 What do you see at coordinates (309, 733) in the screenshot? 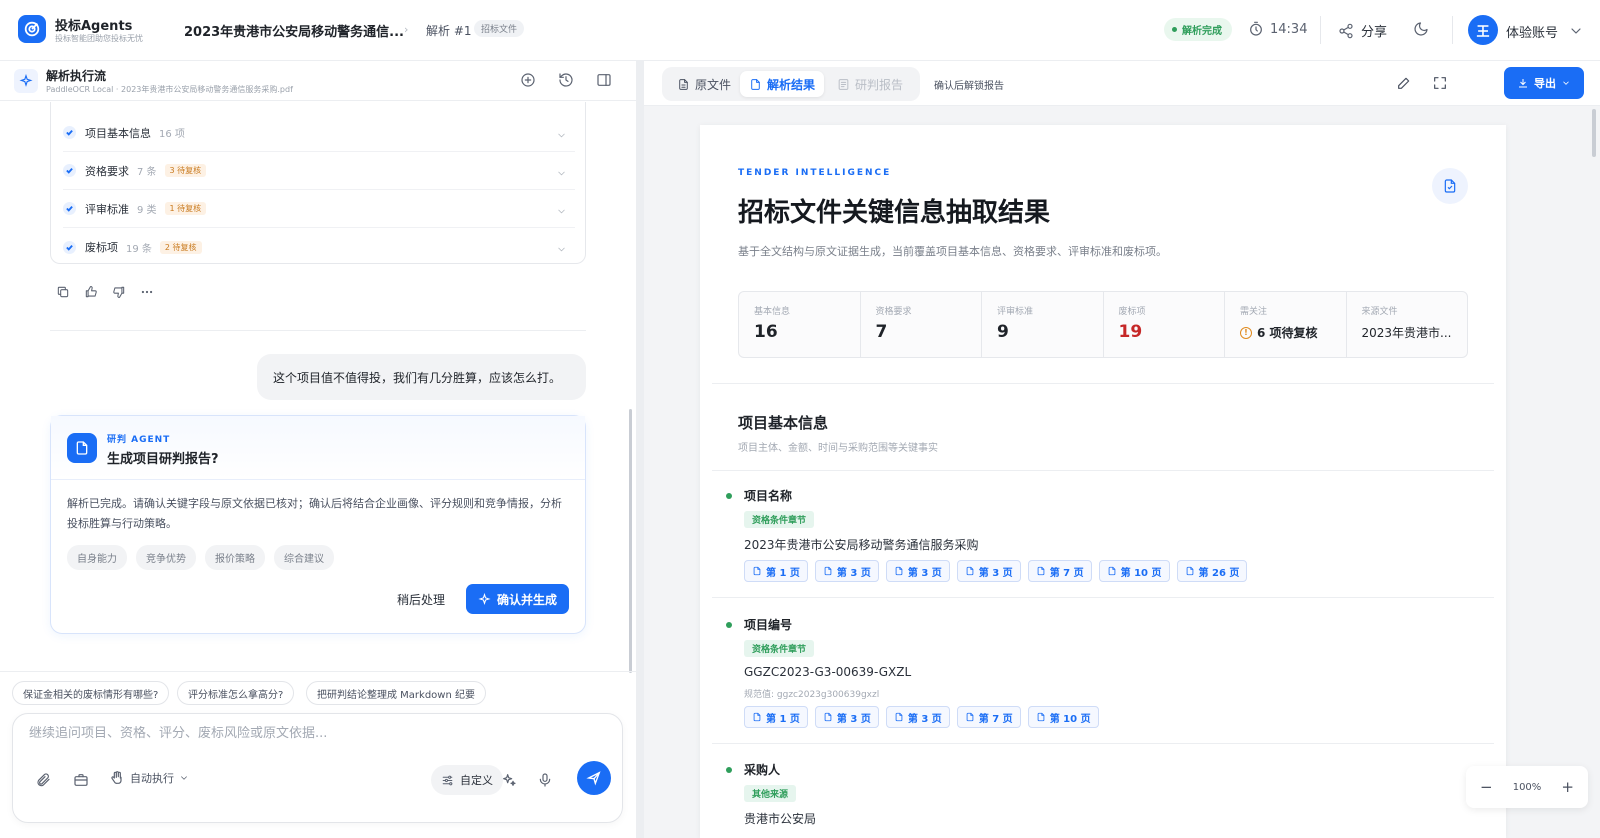
I see `chat-input` at bounding box center [309, 733].